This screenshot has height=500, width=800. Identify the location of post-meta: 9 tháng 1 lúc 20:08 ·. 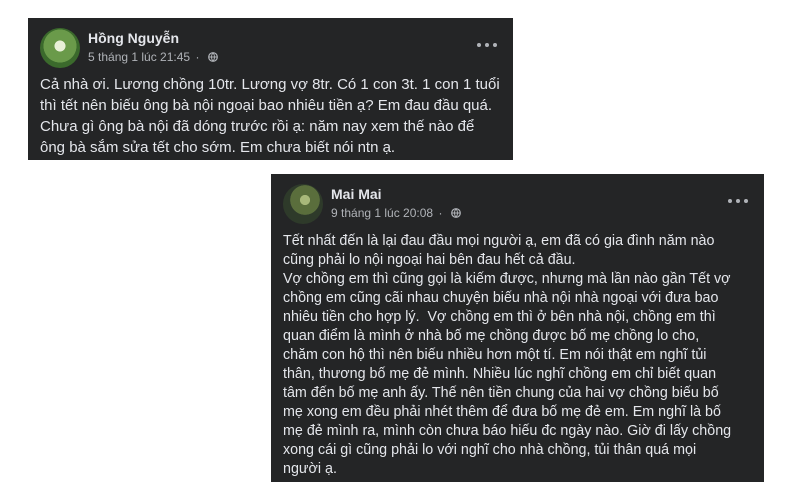
(396, 213).